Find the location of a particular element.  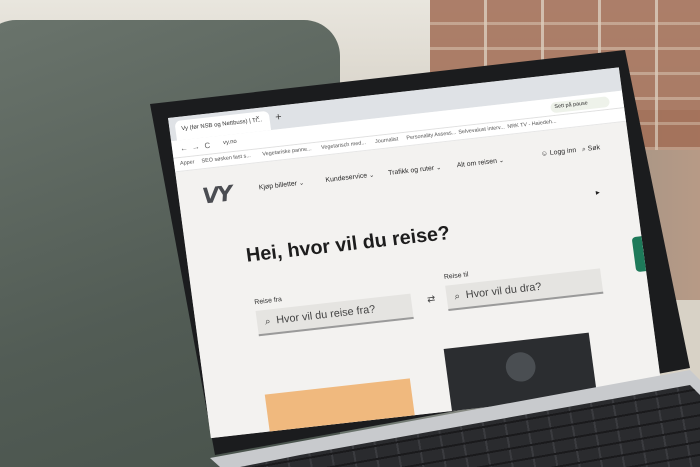

login-button: ☺ Logg inn is located at coordinates (558, 152).